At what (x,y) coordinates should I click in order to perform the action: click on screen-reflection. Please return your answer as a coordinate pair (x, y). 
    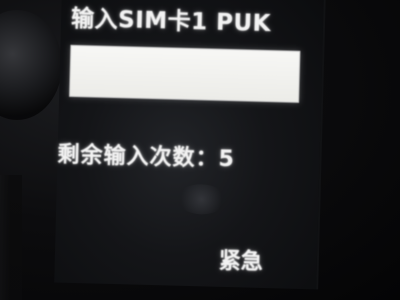
    Looking at the image, I should click on (201, 199).